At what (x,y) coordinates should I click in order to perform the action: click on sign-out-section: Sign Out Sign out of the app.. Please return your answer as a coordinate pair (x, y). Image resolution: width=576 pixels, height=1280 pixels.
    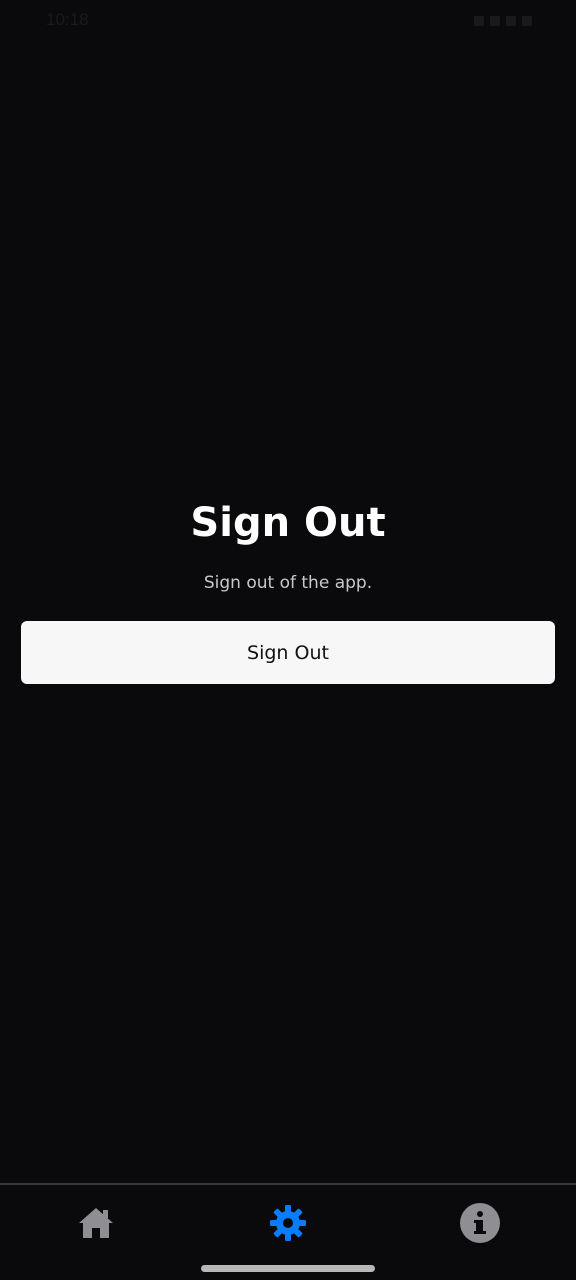
    Looking at the image, I should click on (288, 544).